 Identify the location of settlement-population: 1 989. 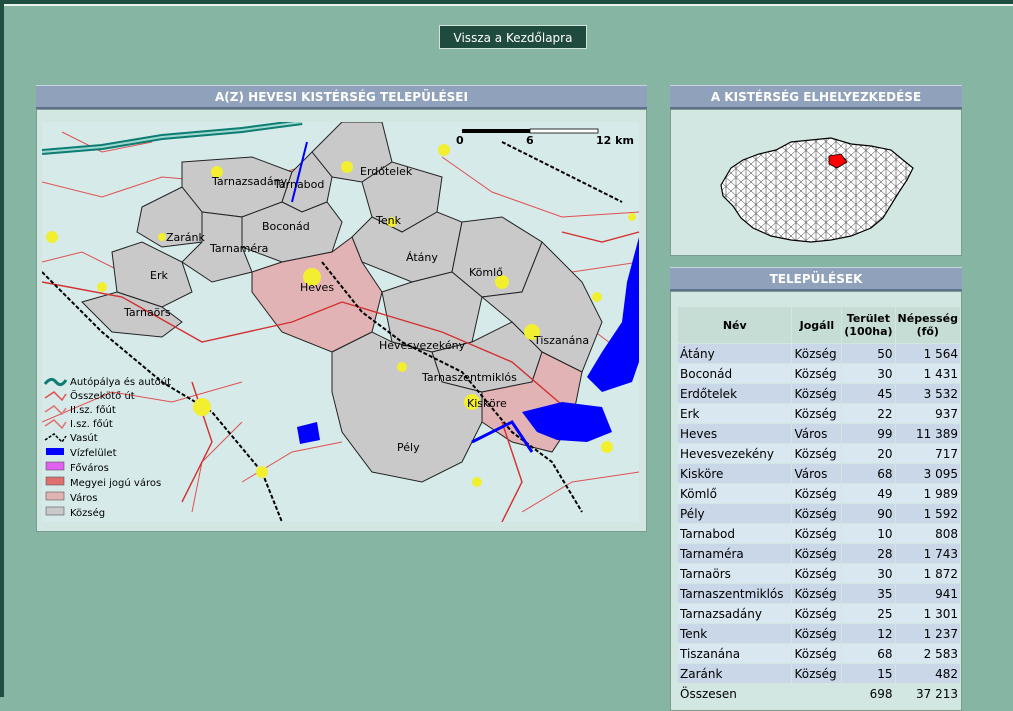
(927, 493).